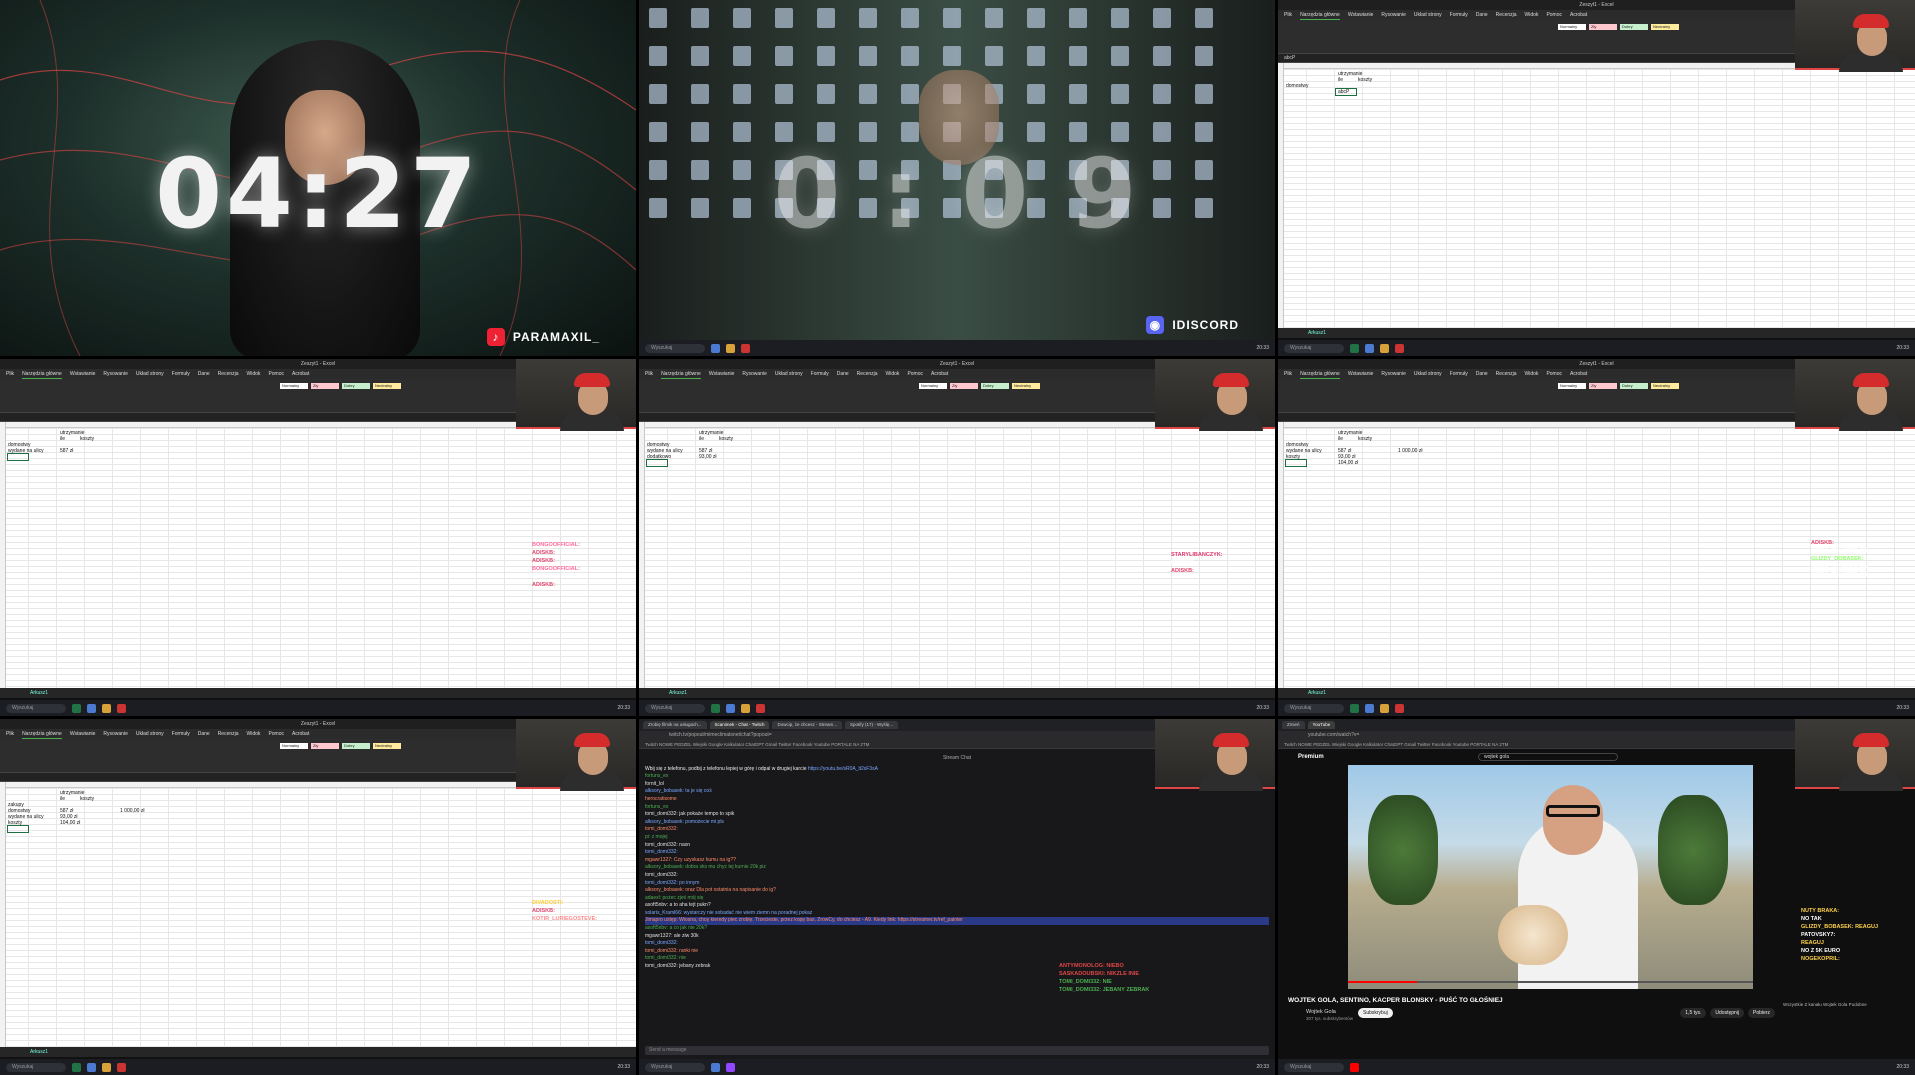  What do you see at coordinates (1293, 725) in the screenshot?
I see `browser-tab: Zmień` at bounding box center [1293, 725].